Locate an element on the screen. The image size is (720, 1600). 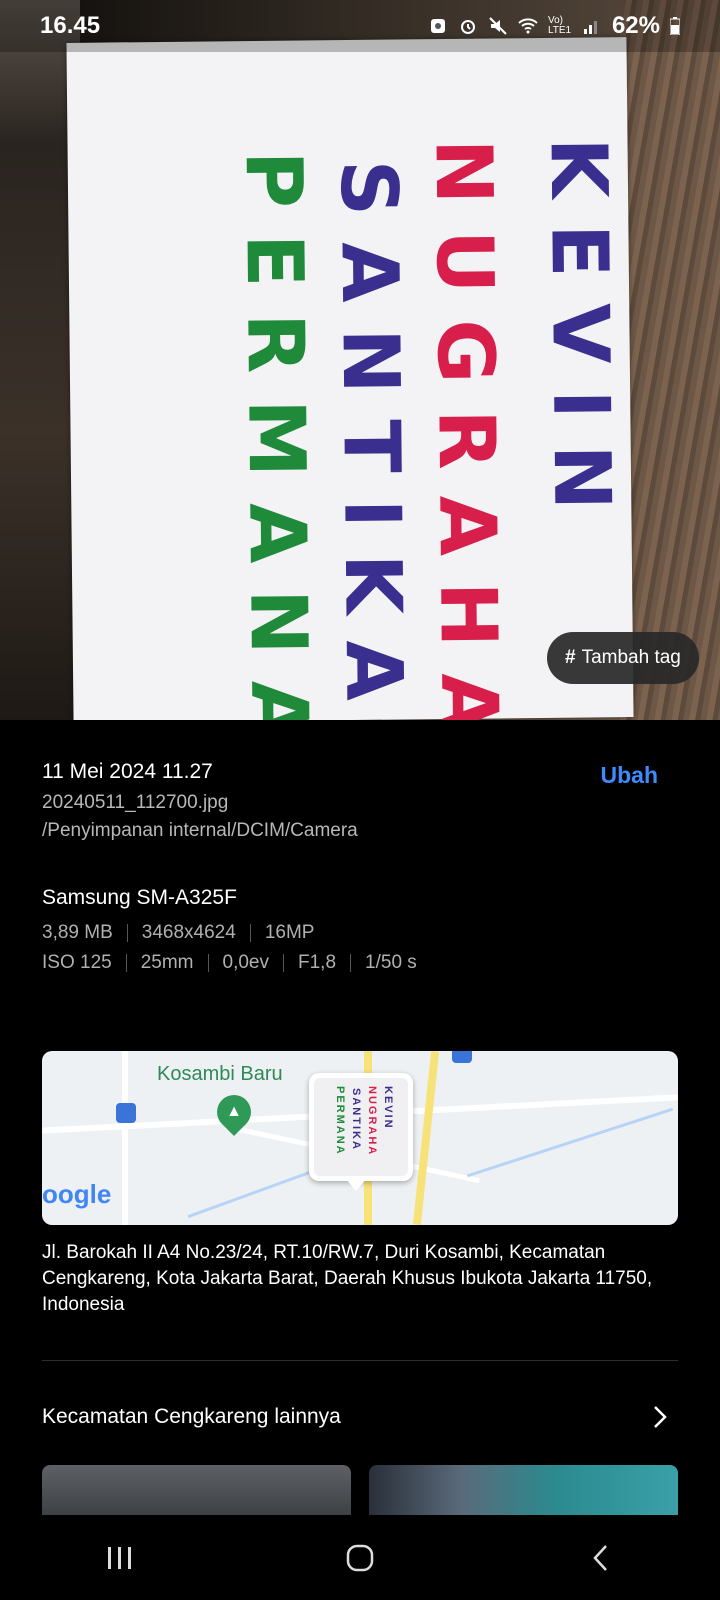
back-button is located at coordinates (600, 1558).